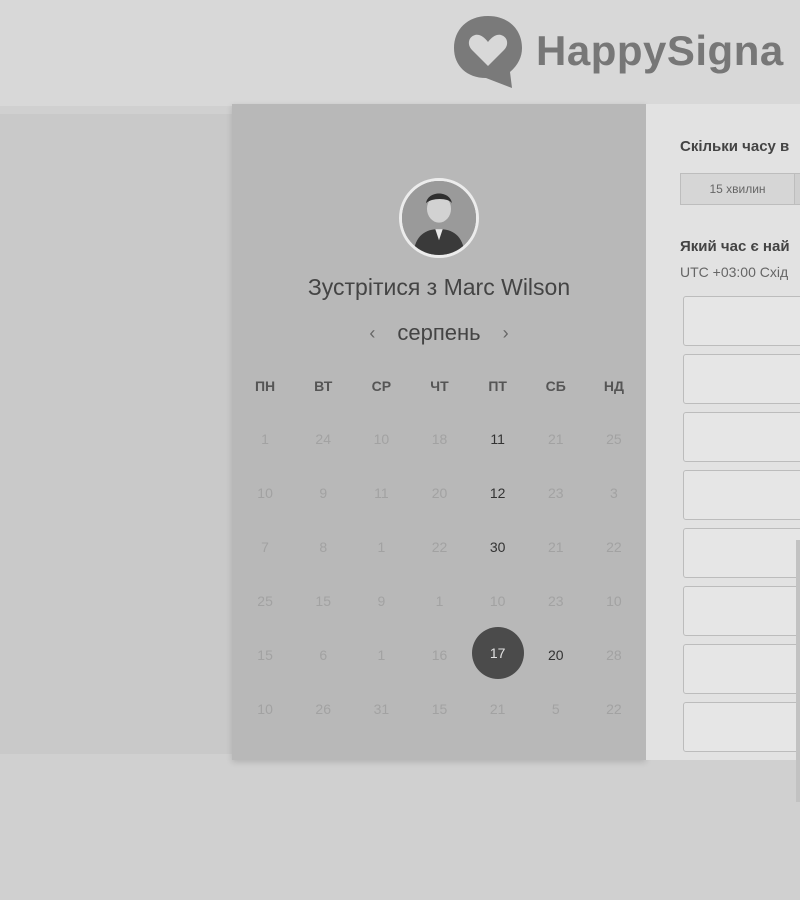 This screenshot has height=900, width=800. What do you see at coordinates (734, 272) in the screenshot?
I see `timezone-label: UTC +03:00 Схід` at bounding box center [734, 272].